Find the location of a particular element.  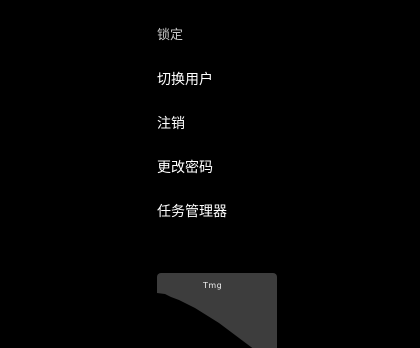

change-password-option: 更改密码 is located at coordinates (192, 176).